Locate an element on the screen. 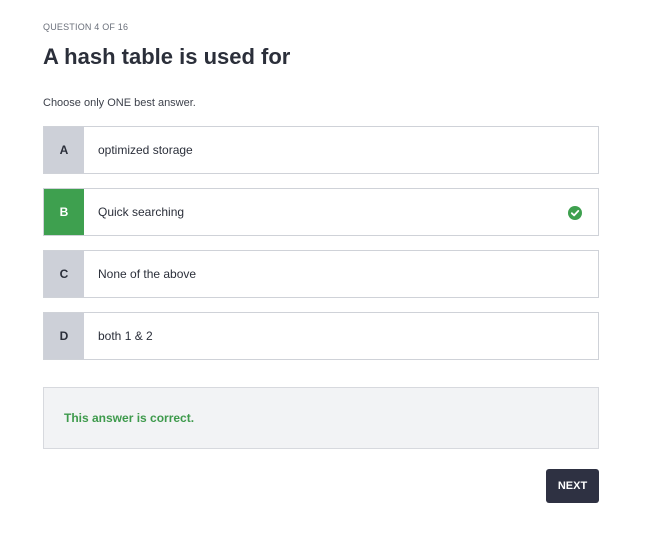 This screenshot has height=559, width=670. answer-instruction: Choose only ONE best answer. is located at coordinates (119, 103).